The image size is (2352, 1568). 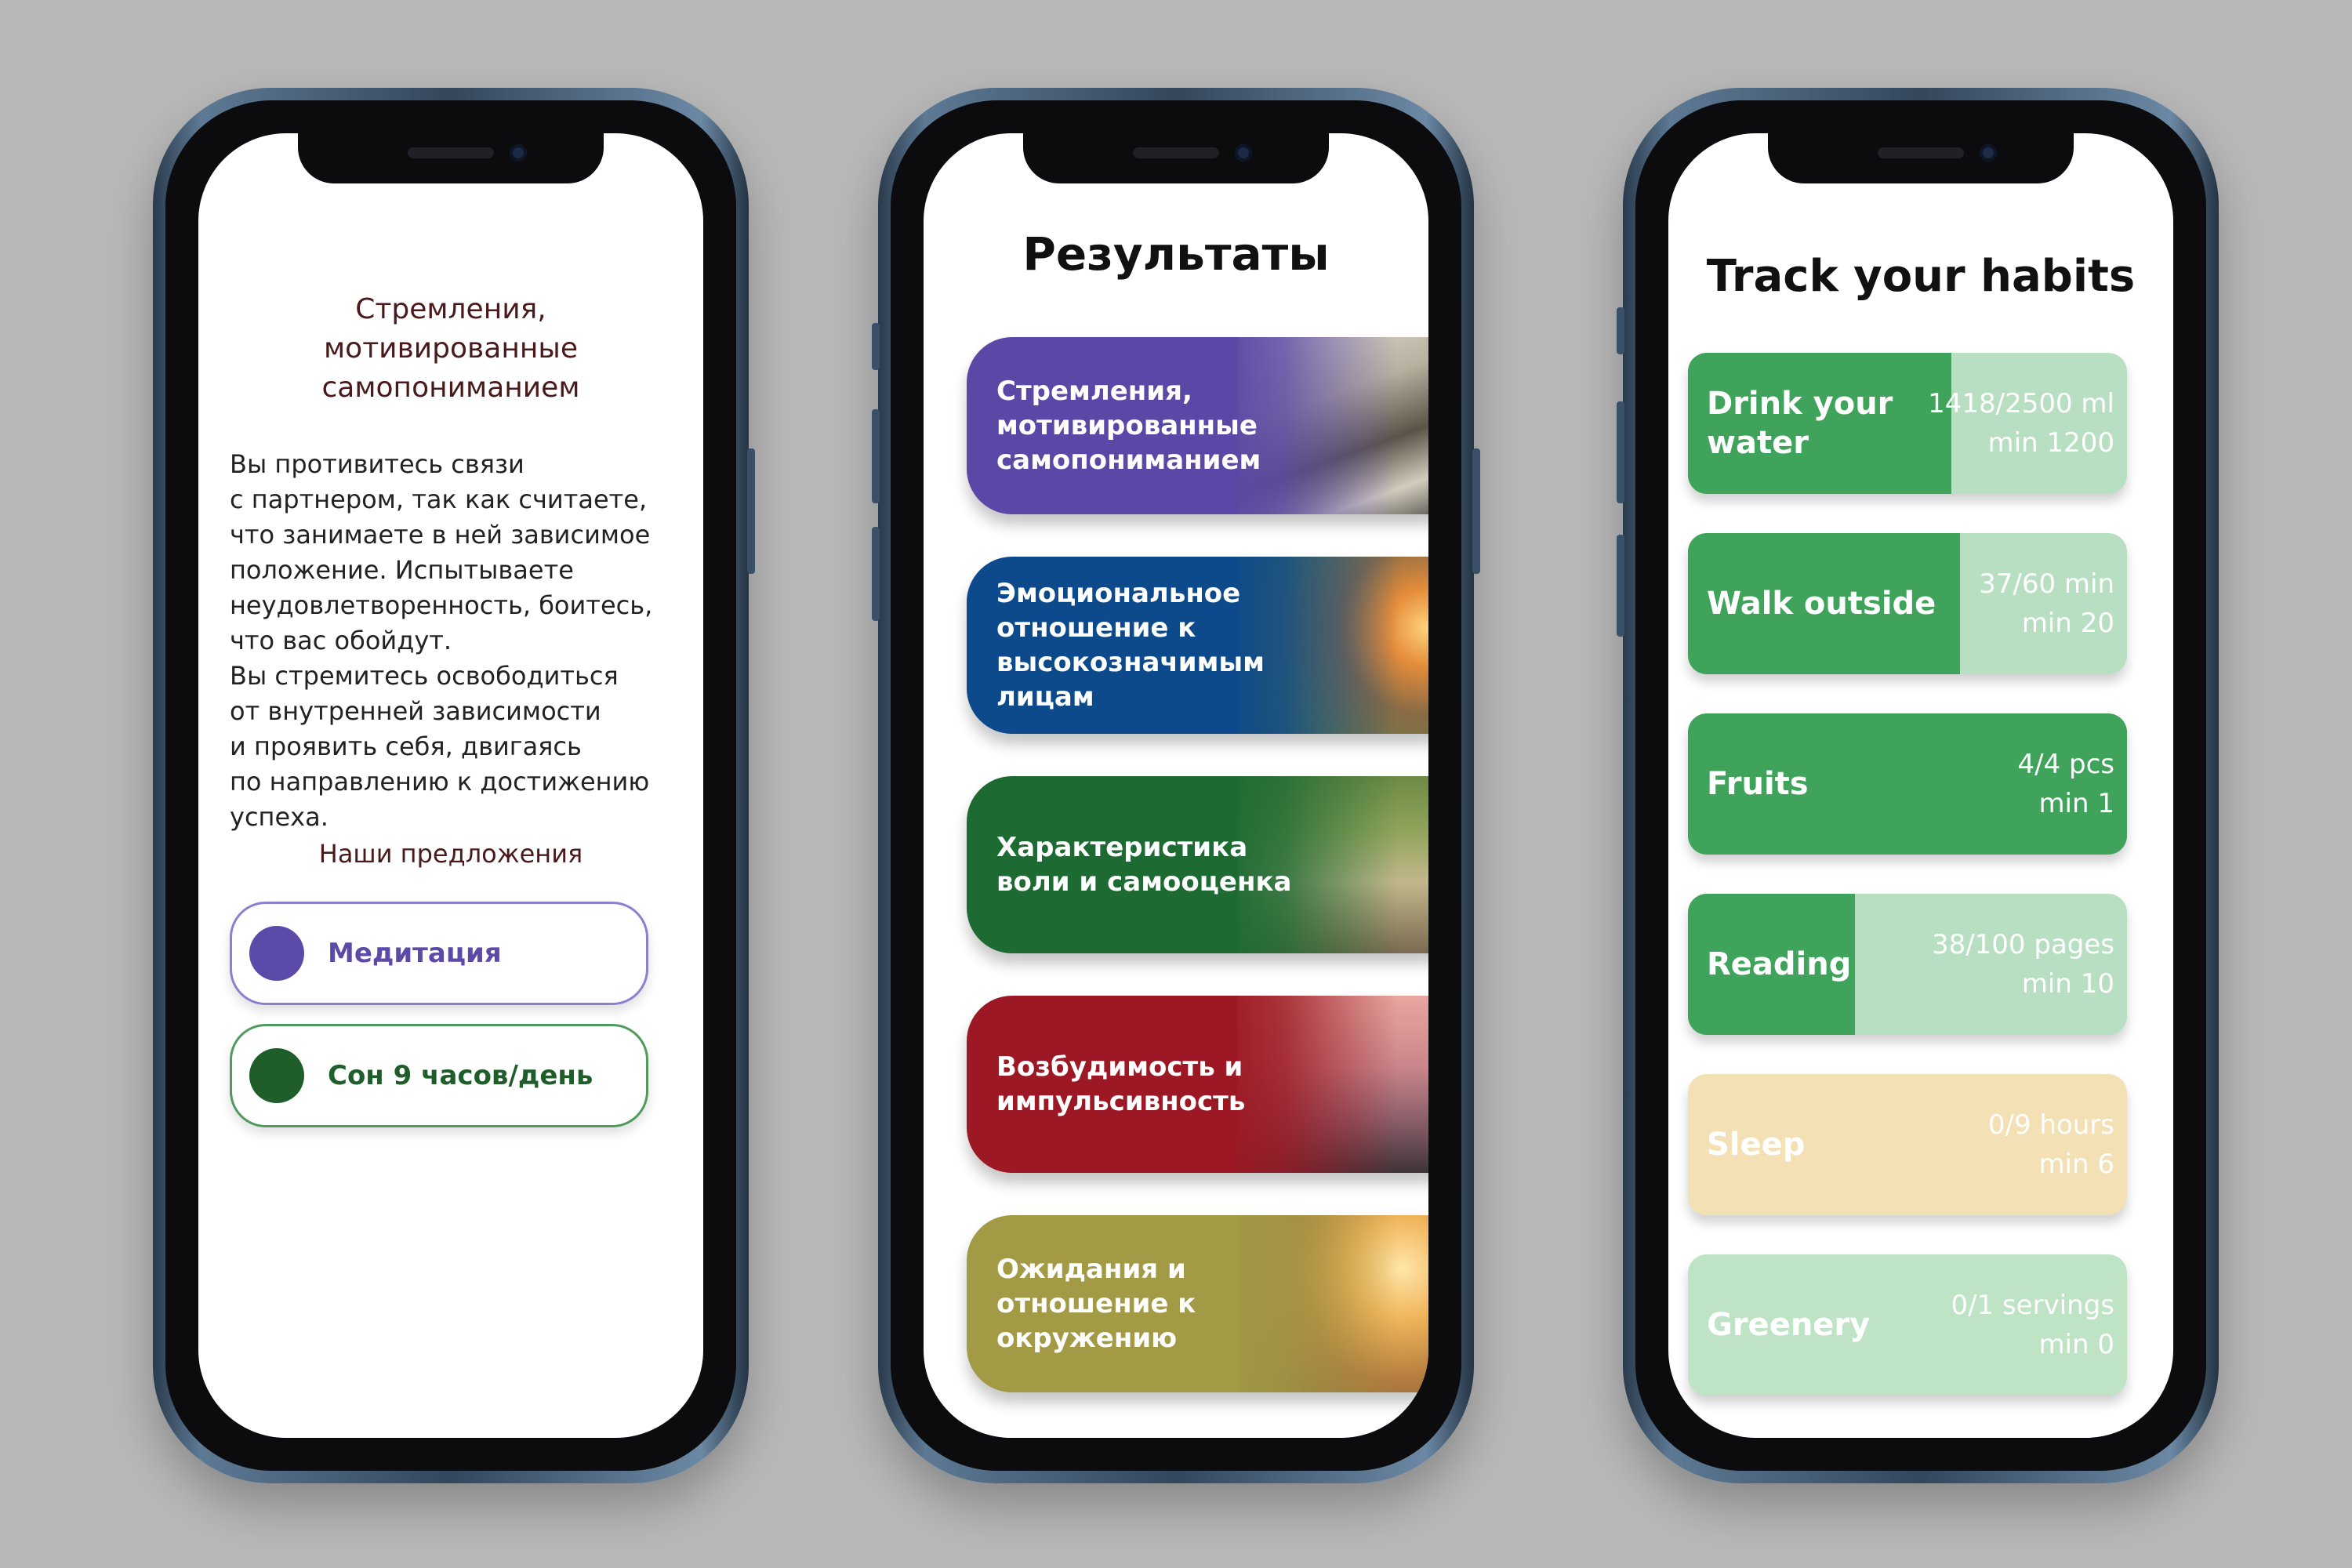 What do you see at coordinates (1789, 1325) in the screenshot?
I see `habit-name: Greenery` at bounding box center [1789, 1325].